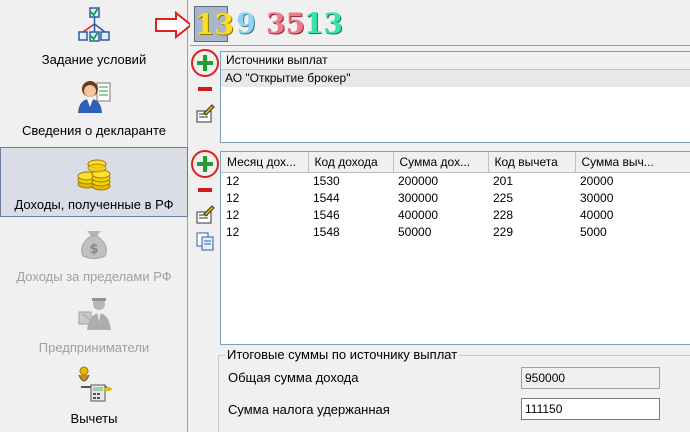  I want to click on total-income-field: 950000, so click(590, 378).